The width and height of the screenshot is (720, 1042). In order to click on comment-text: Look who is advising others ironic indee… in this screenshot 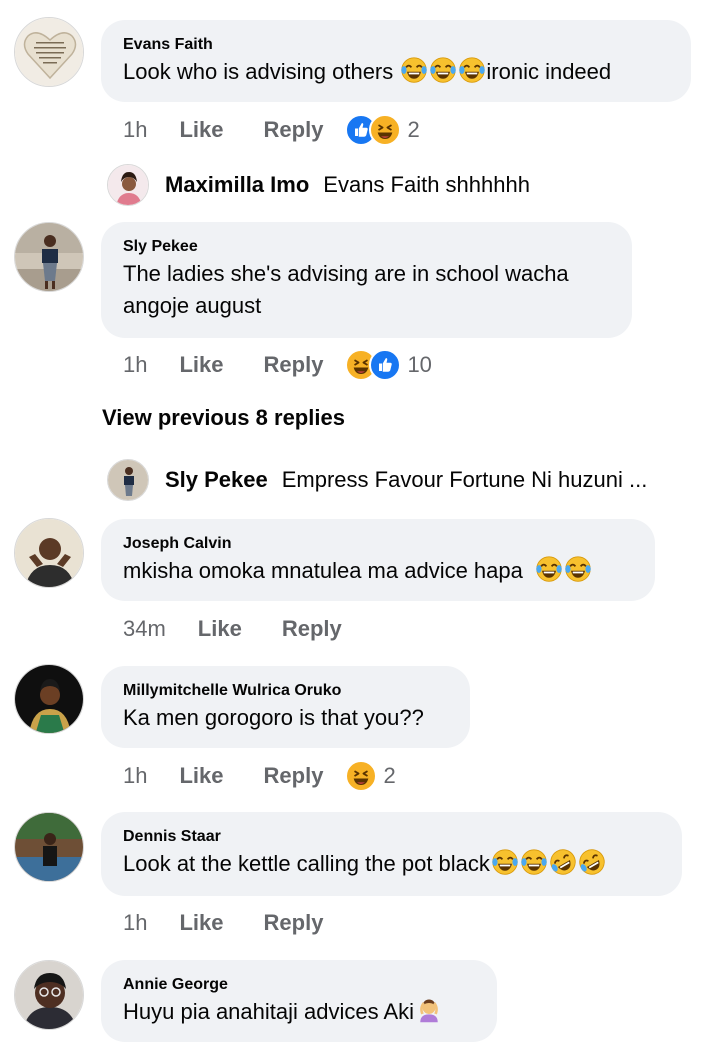, I will do `click(396, 72)`.